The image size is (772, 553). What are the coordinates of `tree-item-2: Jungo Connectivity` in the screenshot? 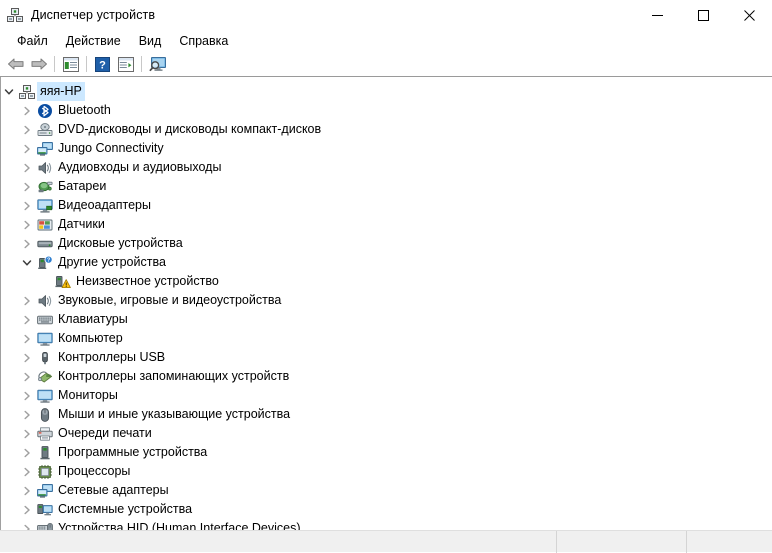 It's located at (386, 148).